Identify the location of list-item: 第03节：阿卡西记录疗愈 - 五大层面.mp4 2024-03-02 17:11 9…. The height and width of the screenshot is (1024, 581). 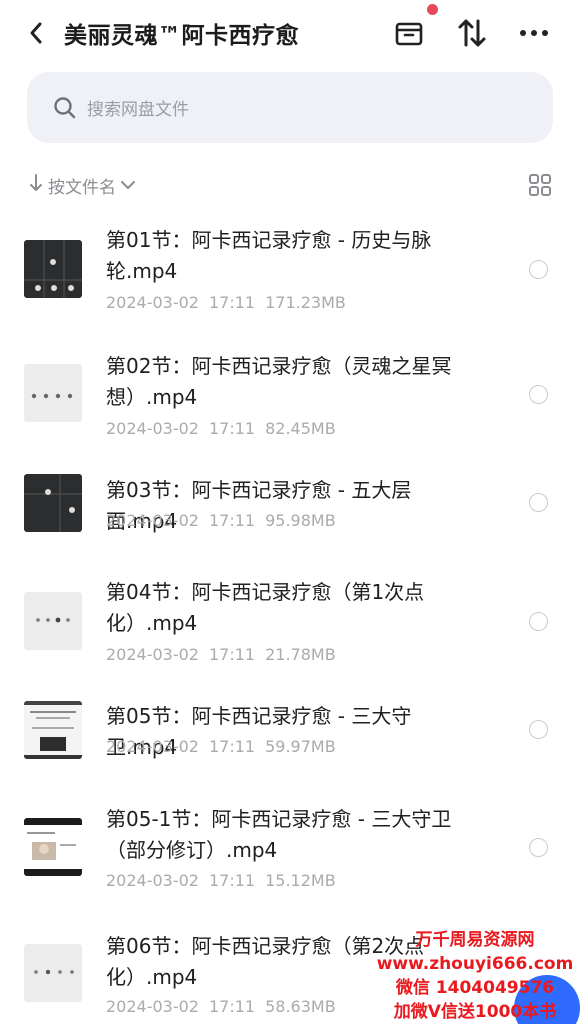
(290, 519).